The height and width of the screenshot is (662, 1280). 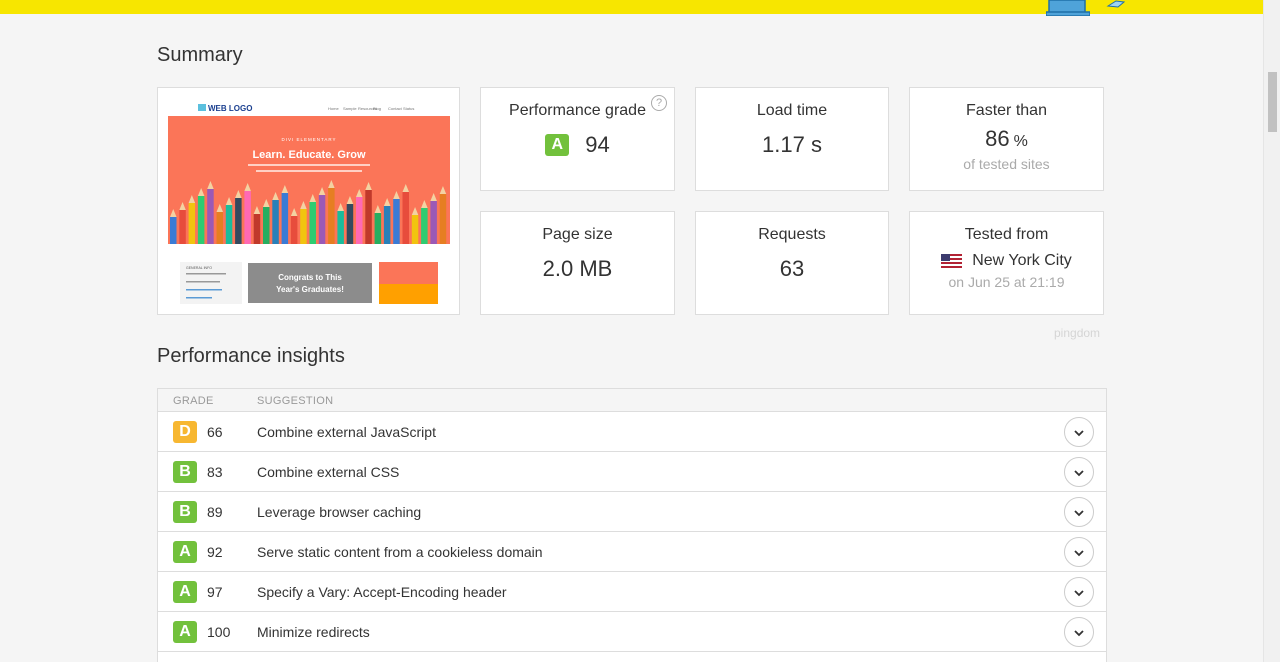 What do you see at coordinates (659, 103) in the screenshot?
I see `help-icon: ?` at bounding box center [659, 103].